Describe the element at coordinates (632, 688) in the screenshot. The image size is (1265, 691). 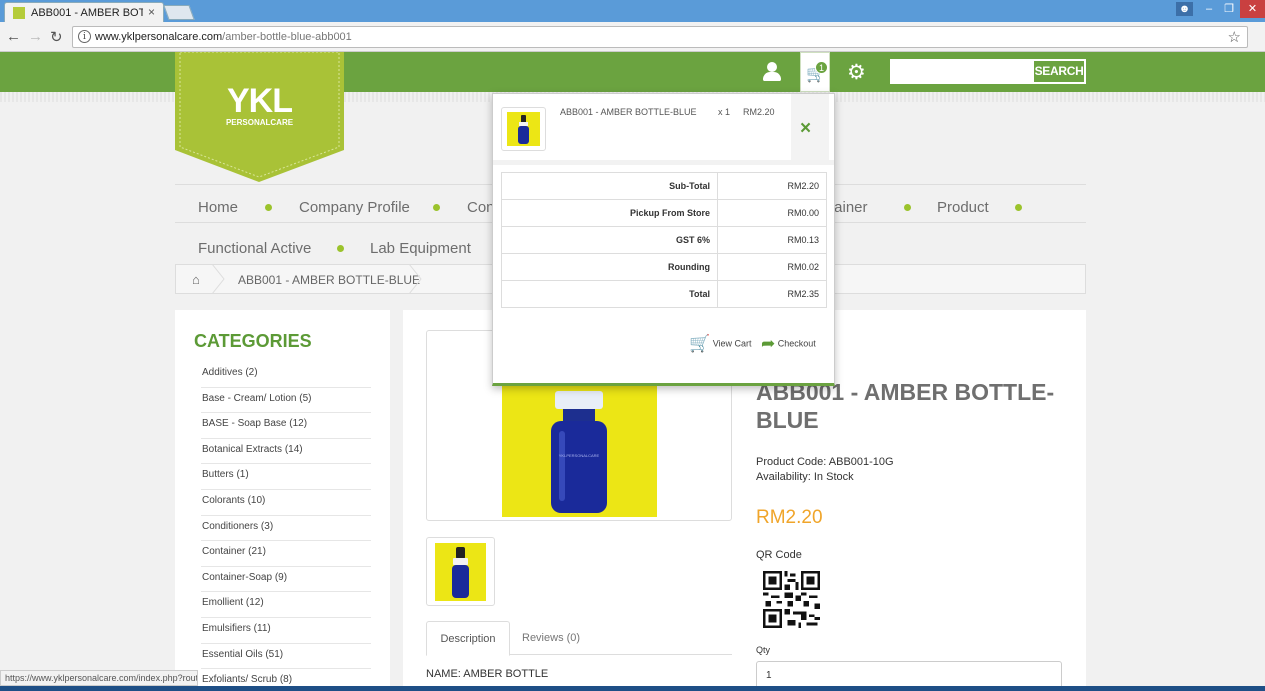
I see `taskbar` at that location.